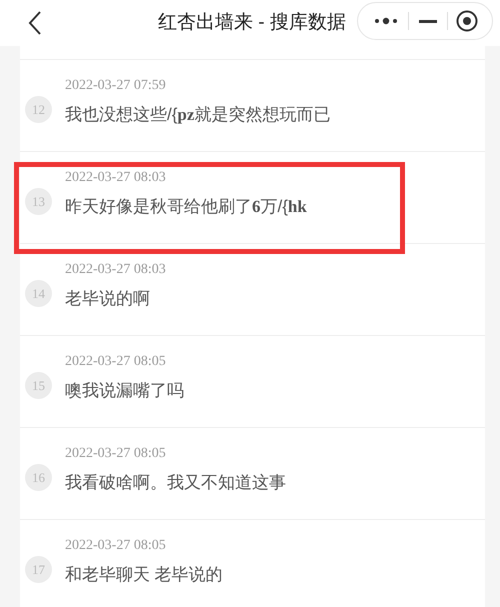 The image size is (500, 607). I want to click on minimize-icon, so click(428, 21).